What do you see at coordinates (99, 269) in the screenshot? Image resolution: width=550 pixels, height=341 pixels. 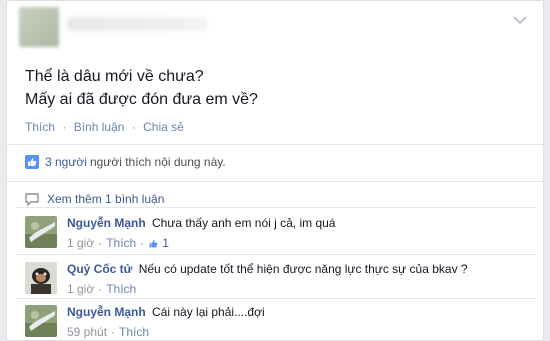 I see `comment-author: Quỷ Cốc tử` at bounding box center [99, 269].